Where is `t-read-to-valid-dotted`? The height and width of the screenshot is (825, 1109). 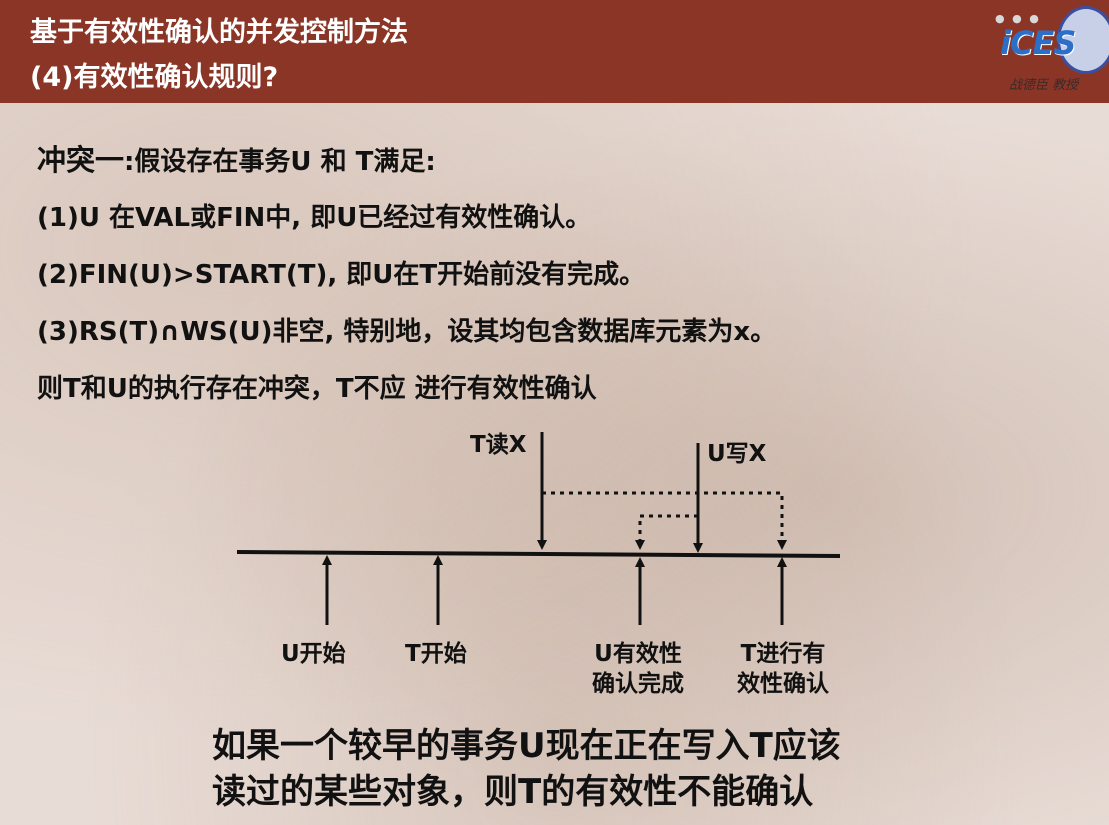
t-read-to-valid-dotted is located at coordinates (664, 520).